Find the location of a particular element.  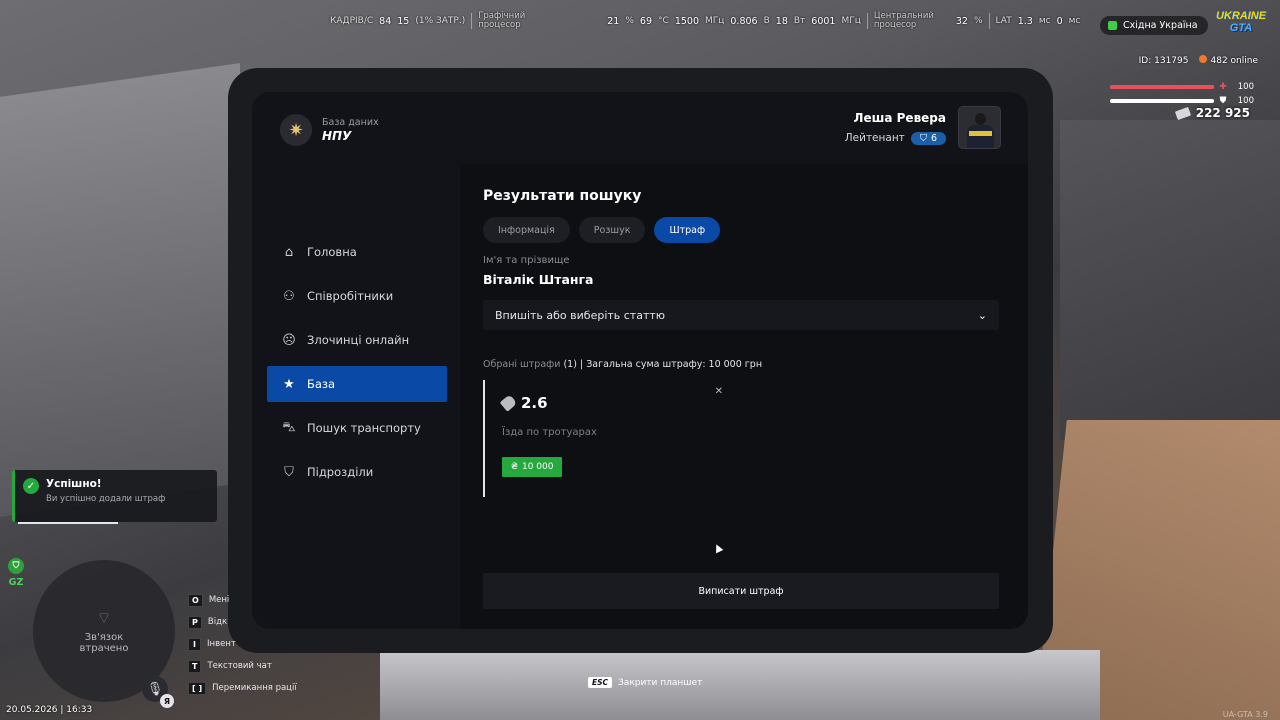

lat-value-2: 0 is located at coordinates (1059, 21).